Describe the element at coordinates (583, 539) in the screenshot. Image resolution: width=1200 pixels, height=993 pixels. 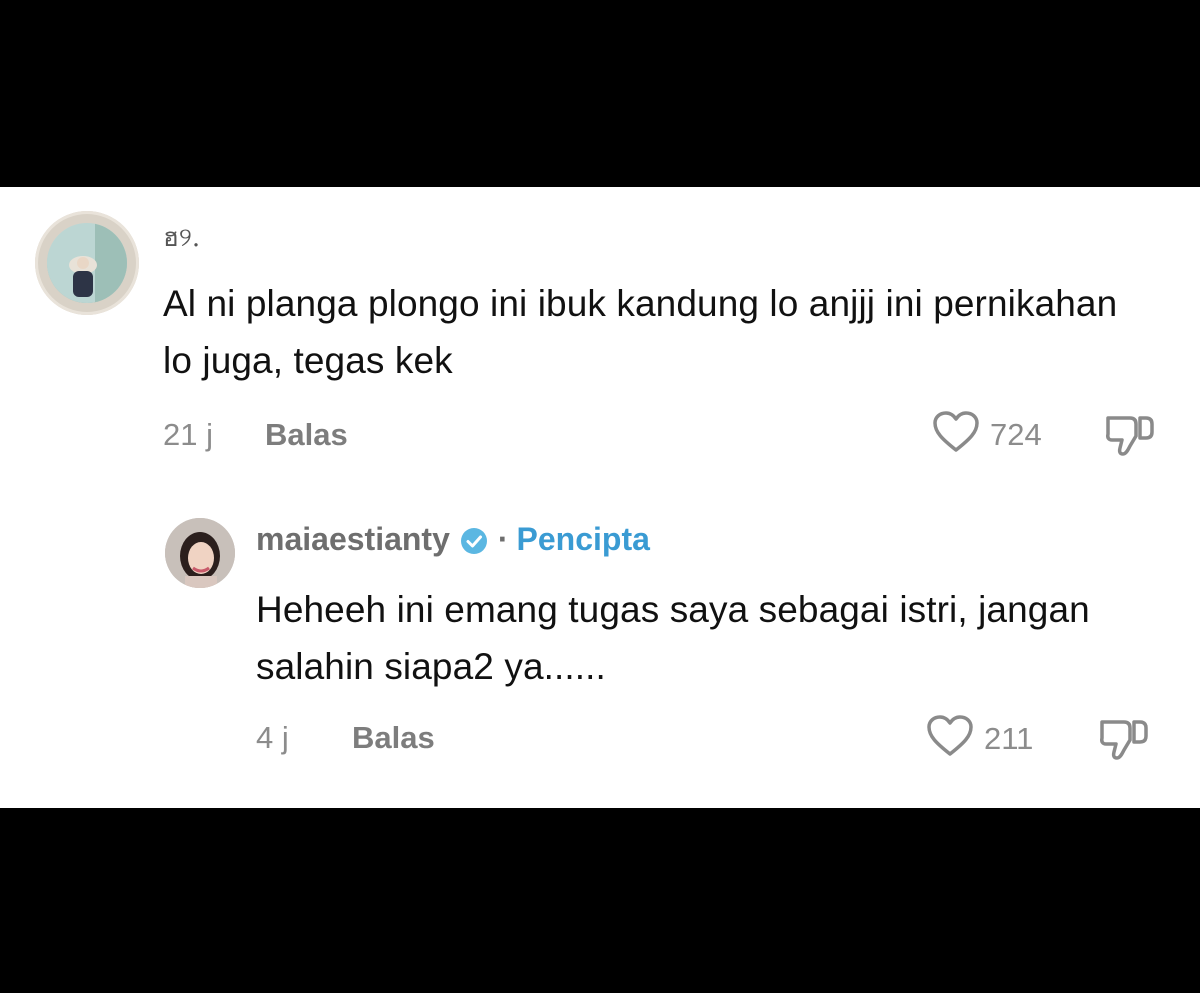
I see `creator-label: Pencipta` at that location.